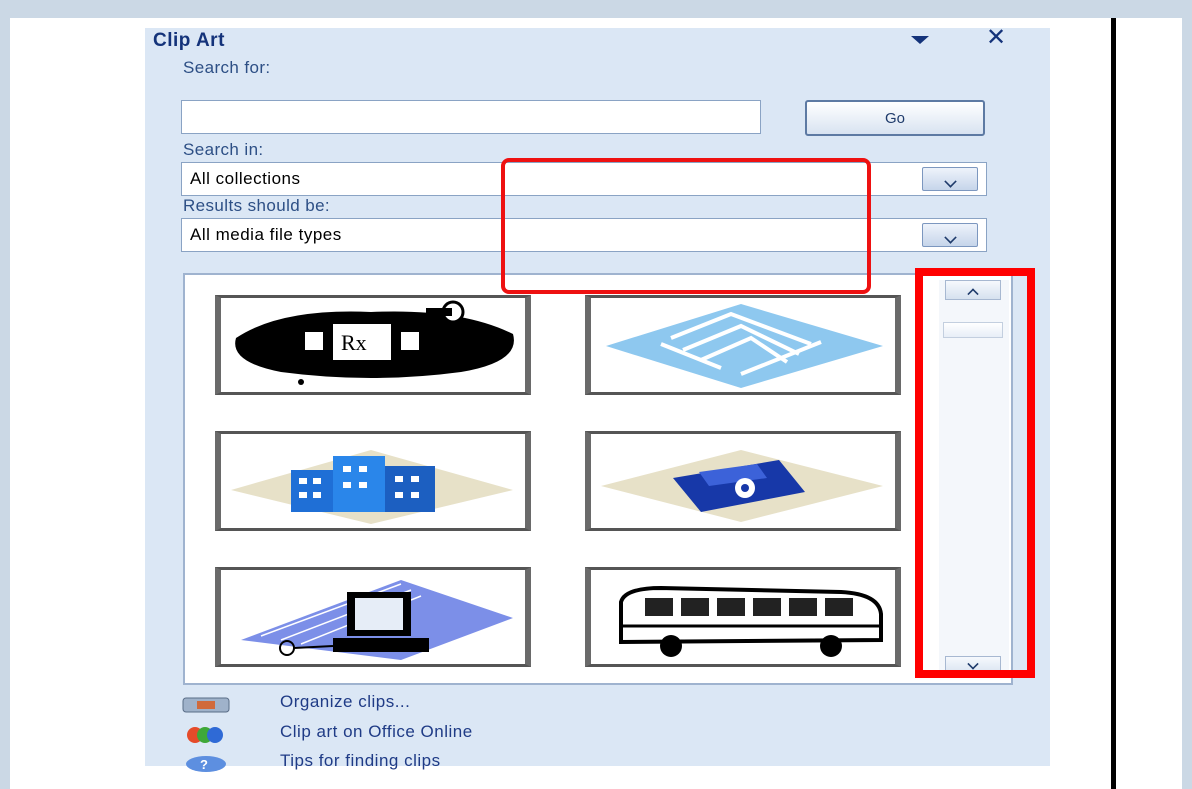 This screenshot has width=1192, height=789. I want to click on rx-label: Rx, so click(354, 342).